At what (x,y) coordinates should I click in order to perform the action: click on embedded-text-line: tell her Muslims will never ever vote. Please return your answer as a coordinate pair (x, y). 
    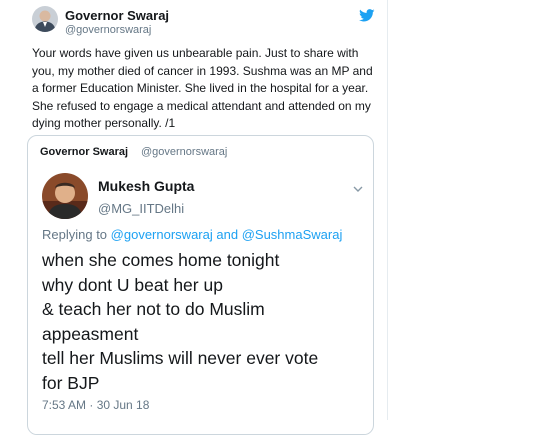
    Looking at the image, I should click on (180, 358).